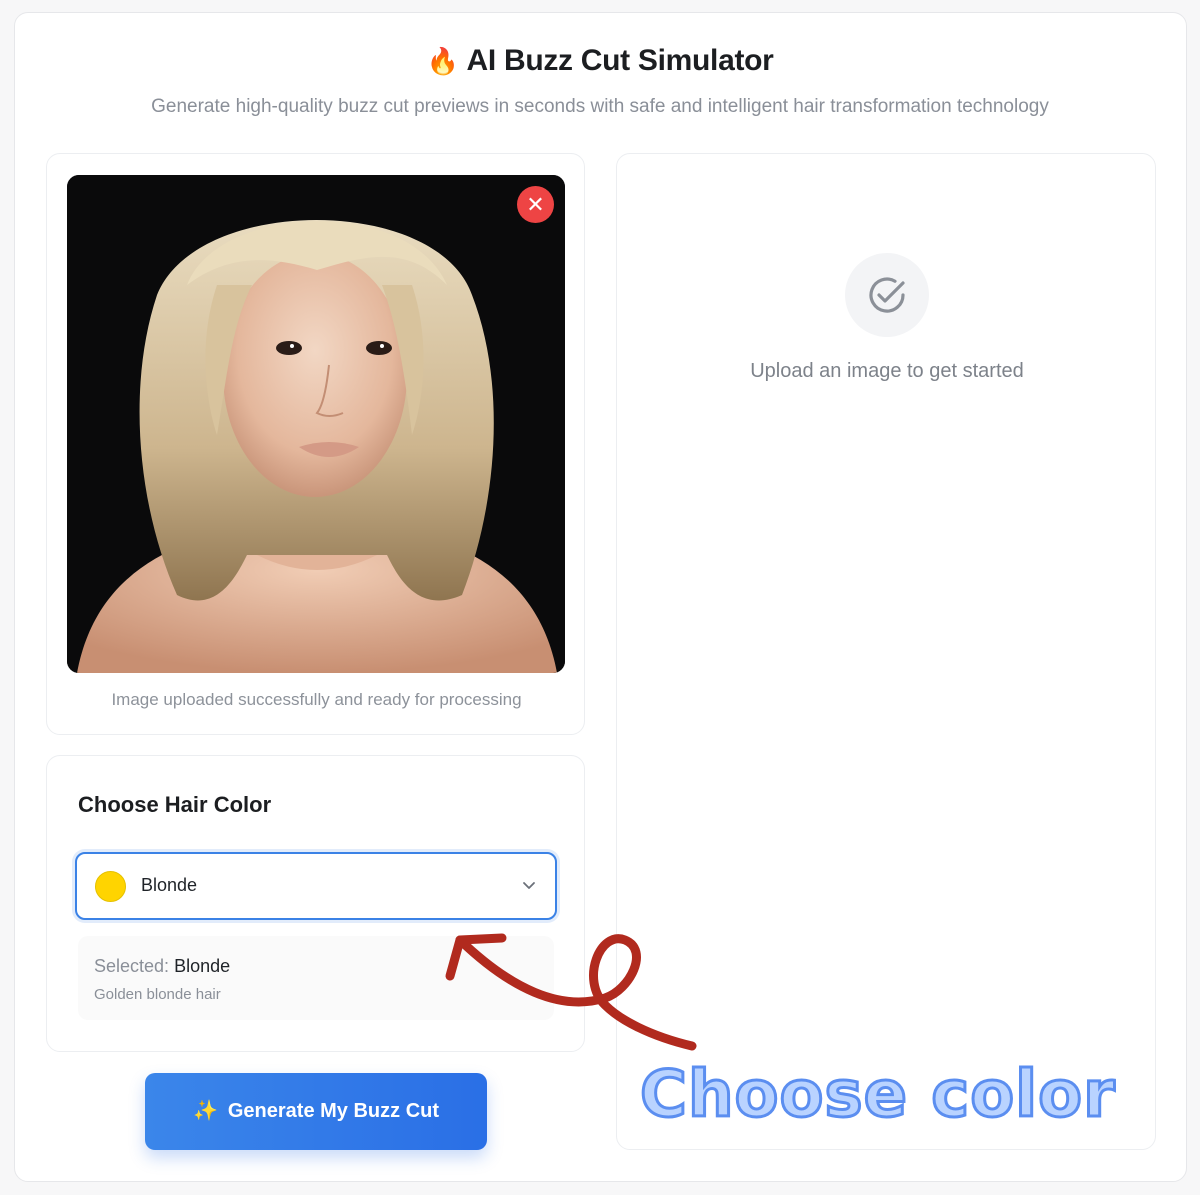 This screenshot has width=1200, height=1195. I want to click on remove-image-button: ✕, so click(535, 204).